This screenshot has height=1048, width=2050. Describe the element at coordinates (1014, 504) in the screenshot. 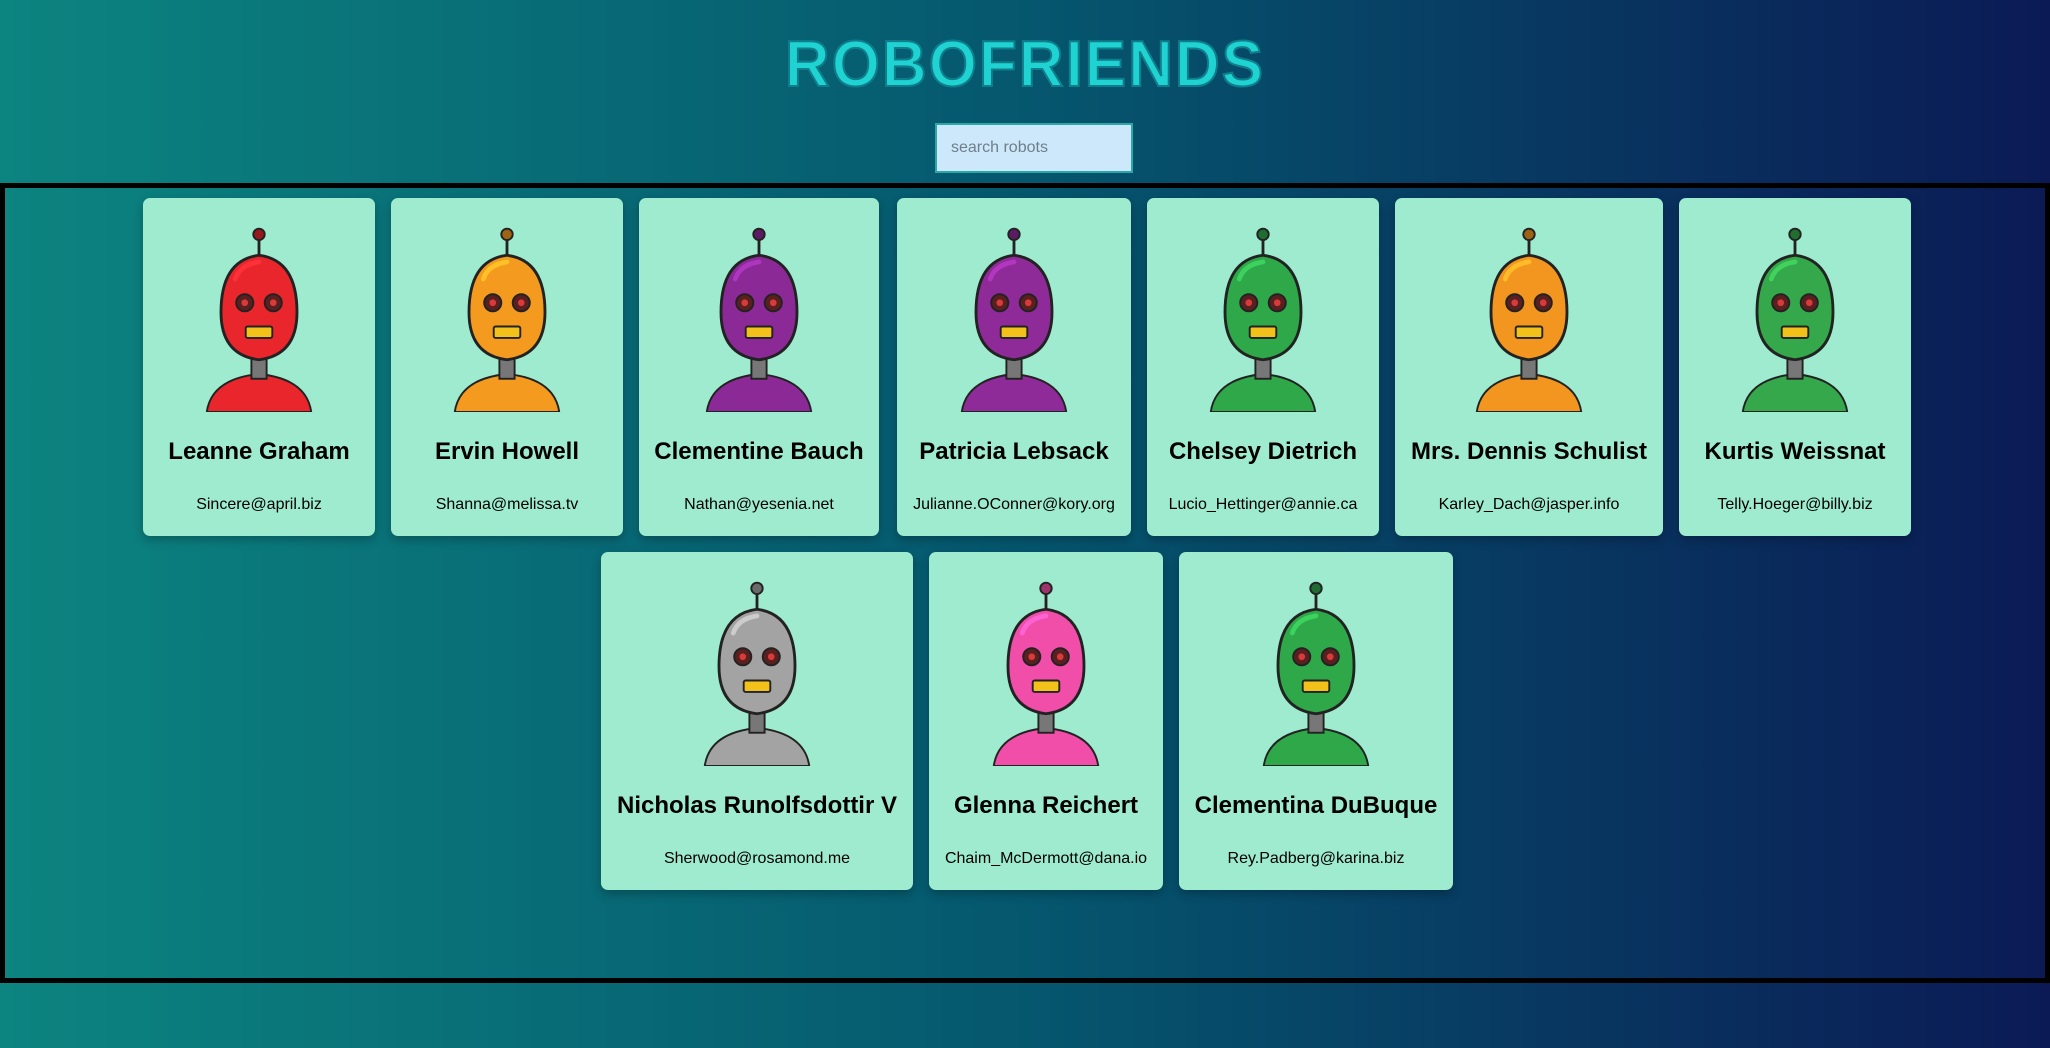

I see `robot-email: Julianne.OConner@kory.org` at that location.